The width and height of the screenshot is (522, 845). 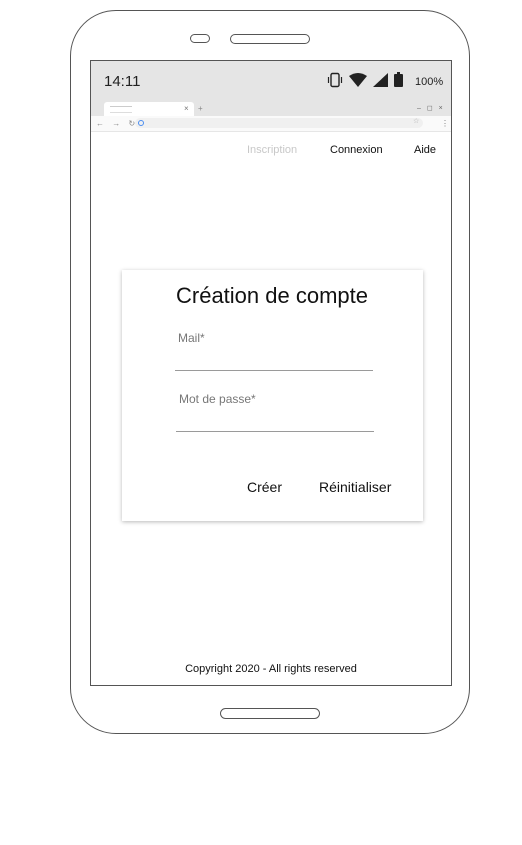 I want to click on status-bar: 14:11 100%, so click(x=271, y=81).